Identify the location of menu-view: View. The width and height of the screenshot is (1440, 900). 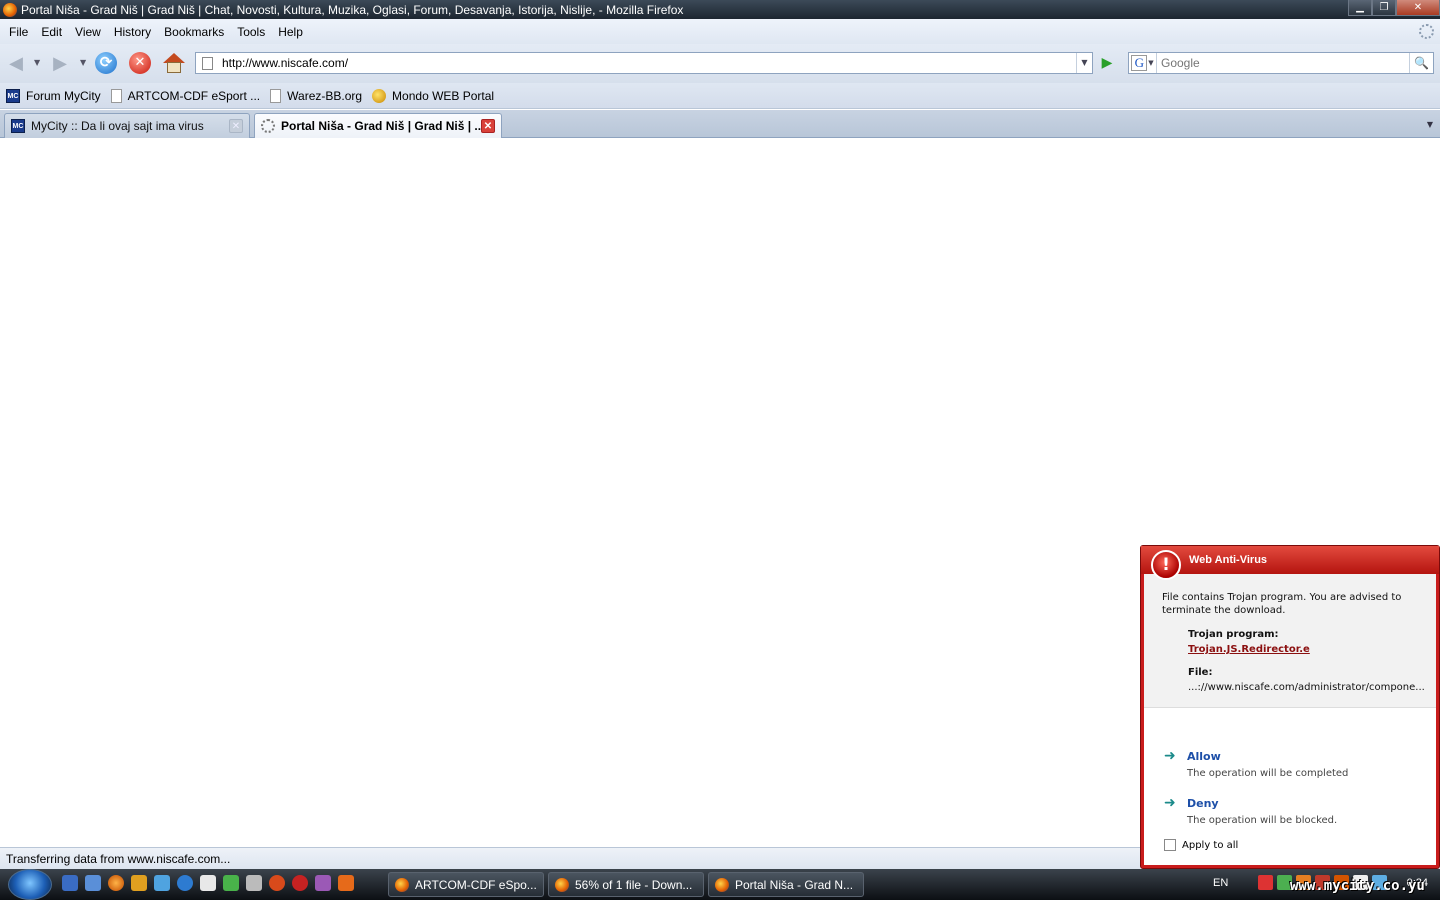
(88, 32).